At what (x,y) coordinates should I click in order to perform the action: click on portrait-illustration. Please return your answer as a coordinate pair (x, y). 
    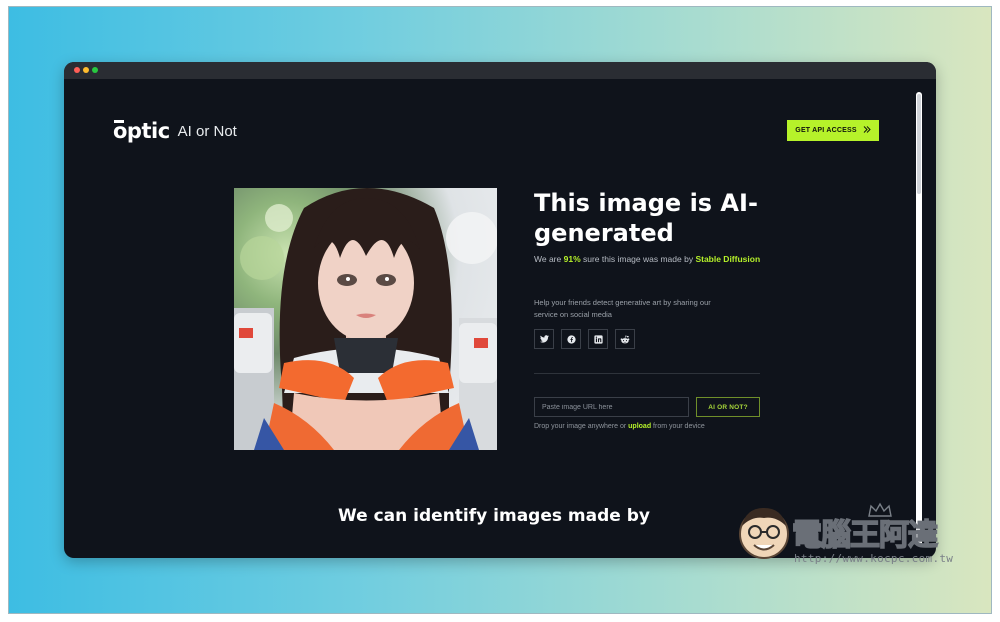
    Looking at the image, I should click on (365, 319).